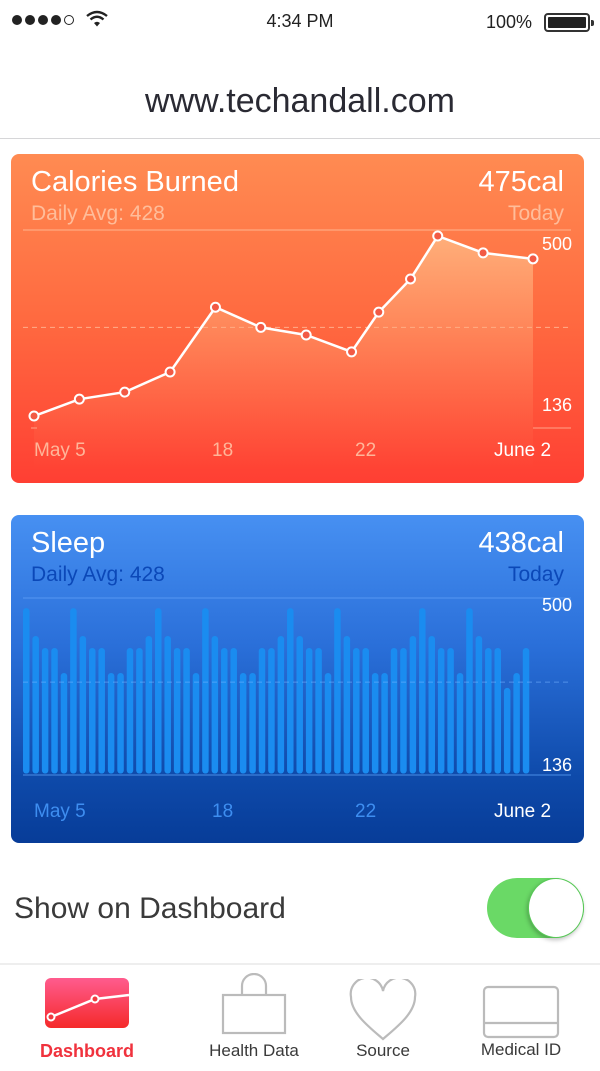 The width and height of the screenshot is (600, 1071). I want to click on show-on-dashboard-toggle, so click(535, 908).